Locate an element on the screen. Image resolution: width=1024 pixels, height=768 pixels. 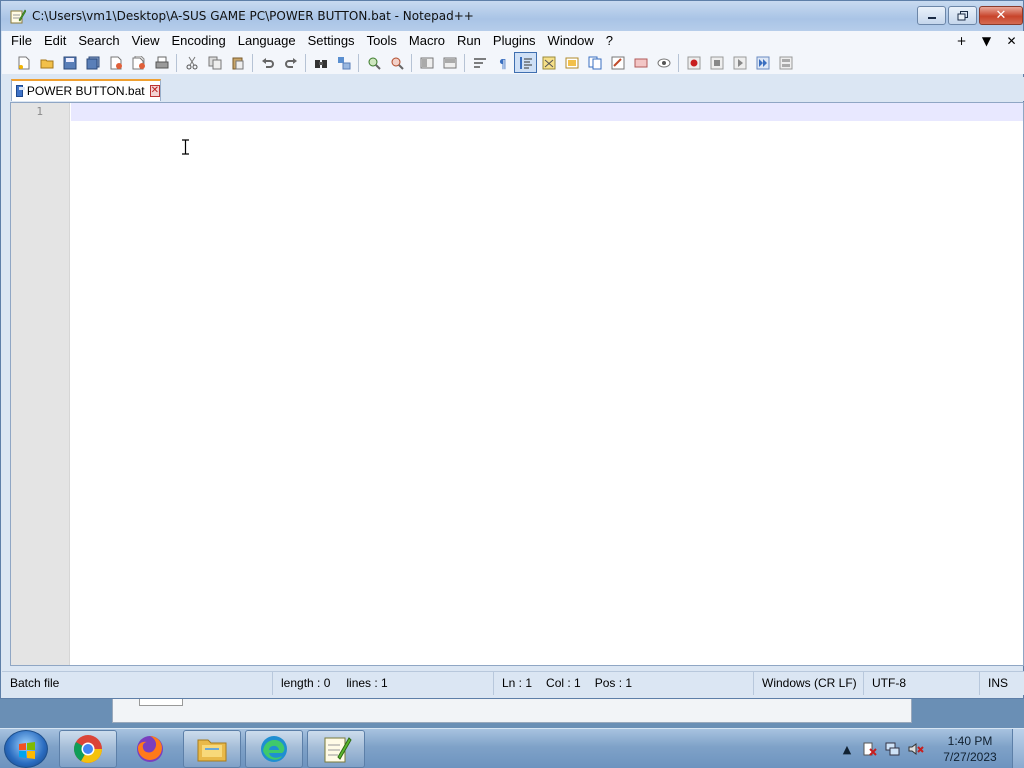
status-lines: lines : 1 is located at coordinates (367, 683).